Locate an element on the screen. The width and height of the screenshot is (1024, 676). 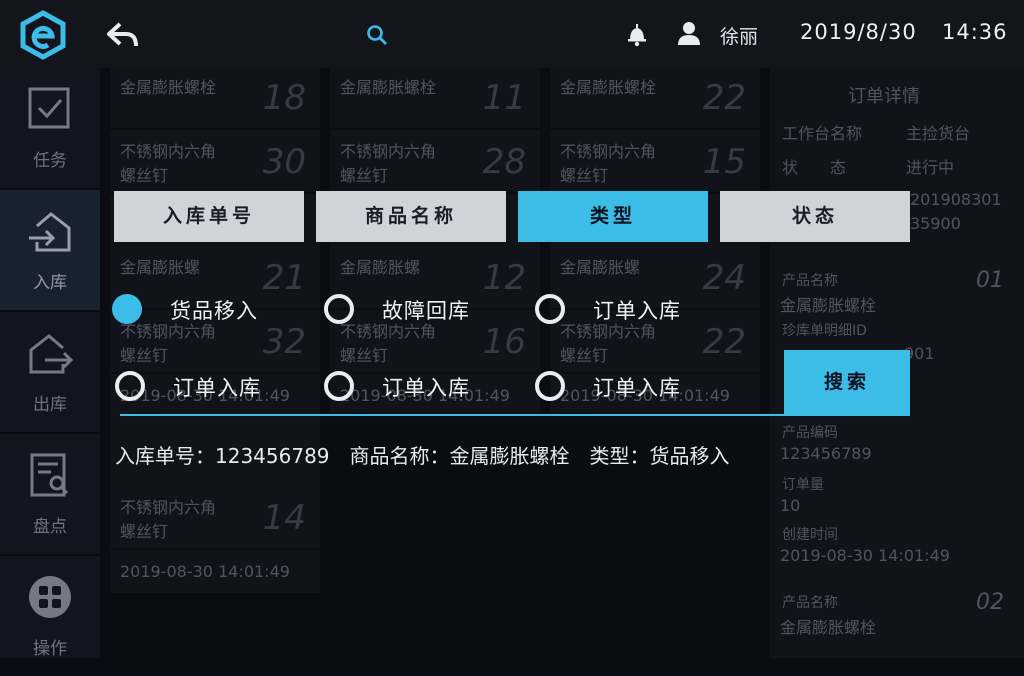
radio-goods-move-in: 货品移入 is located at coordinates (212, 309).